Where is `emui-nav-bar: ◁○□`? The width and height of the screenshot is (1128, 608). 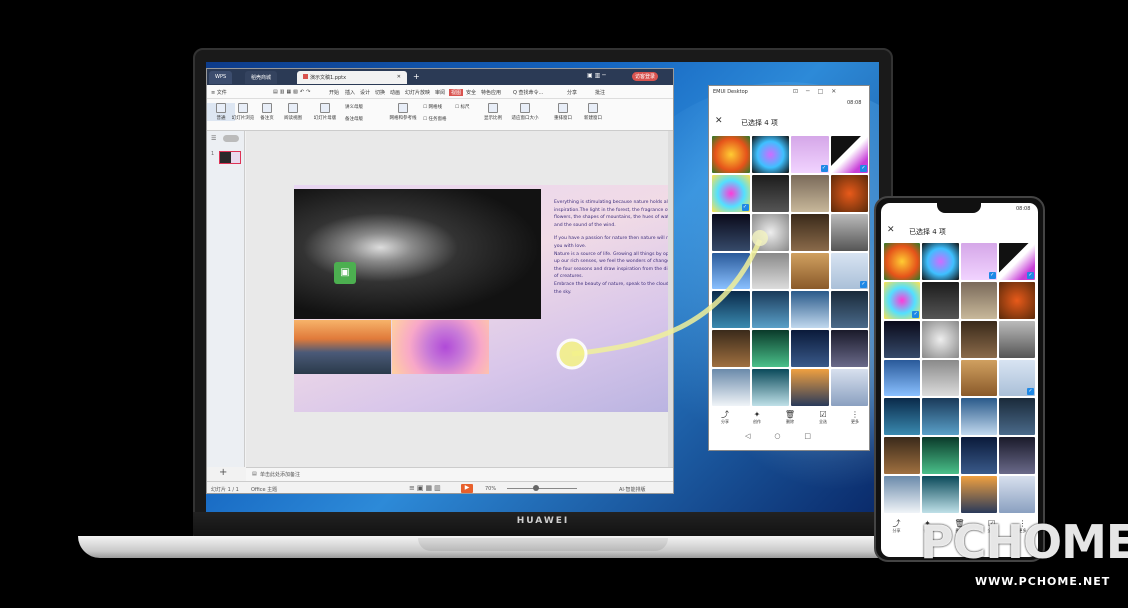
emui-nav-bar: ◁○□ is located at coordinates (789, 436).